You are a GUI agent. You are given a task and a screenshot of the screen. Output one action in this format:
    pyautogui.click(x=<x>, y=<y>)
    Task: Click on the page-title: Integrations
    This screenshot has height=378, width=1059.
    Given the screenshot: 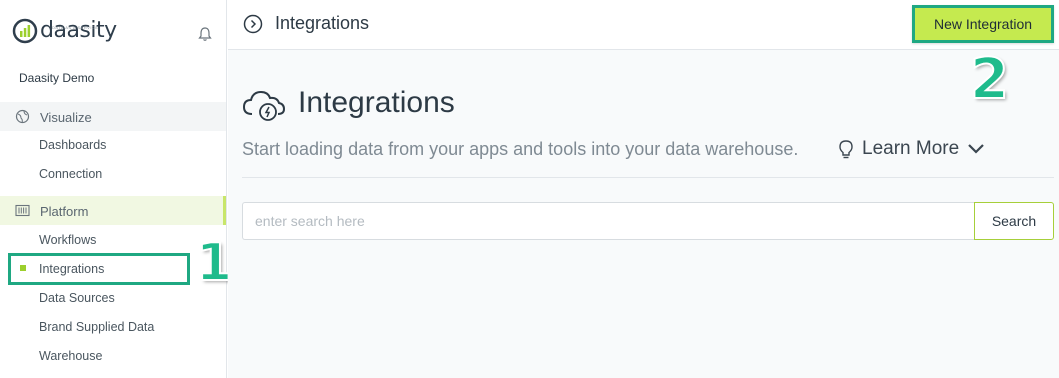 What is the action you would take?
    pyautogui.click(x=376, y=102)
    